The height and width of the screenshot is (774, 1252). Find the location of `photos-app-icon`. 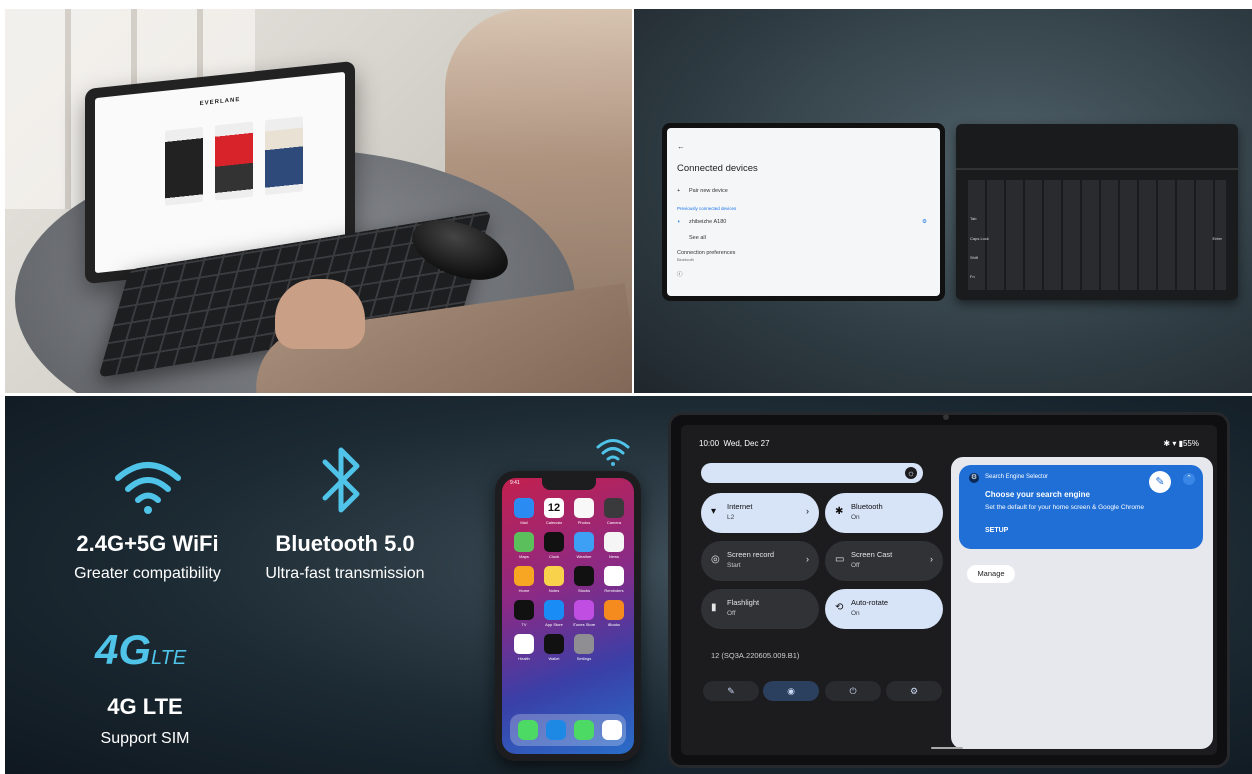

photos-app-icon is located at coordinates (584, 508).